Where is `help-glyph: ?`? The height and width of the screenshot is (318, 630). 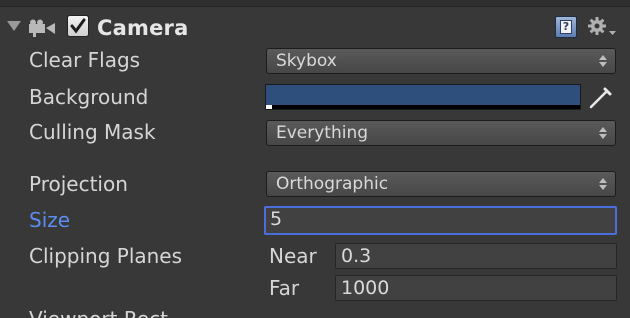
help-glyph: ? is located at coordinates (566, 27).